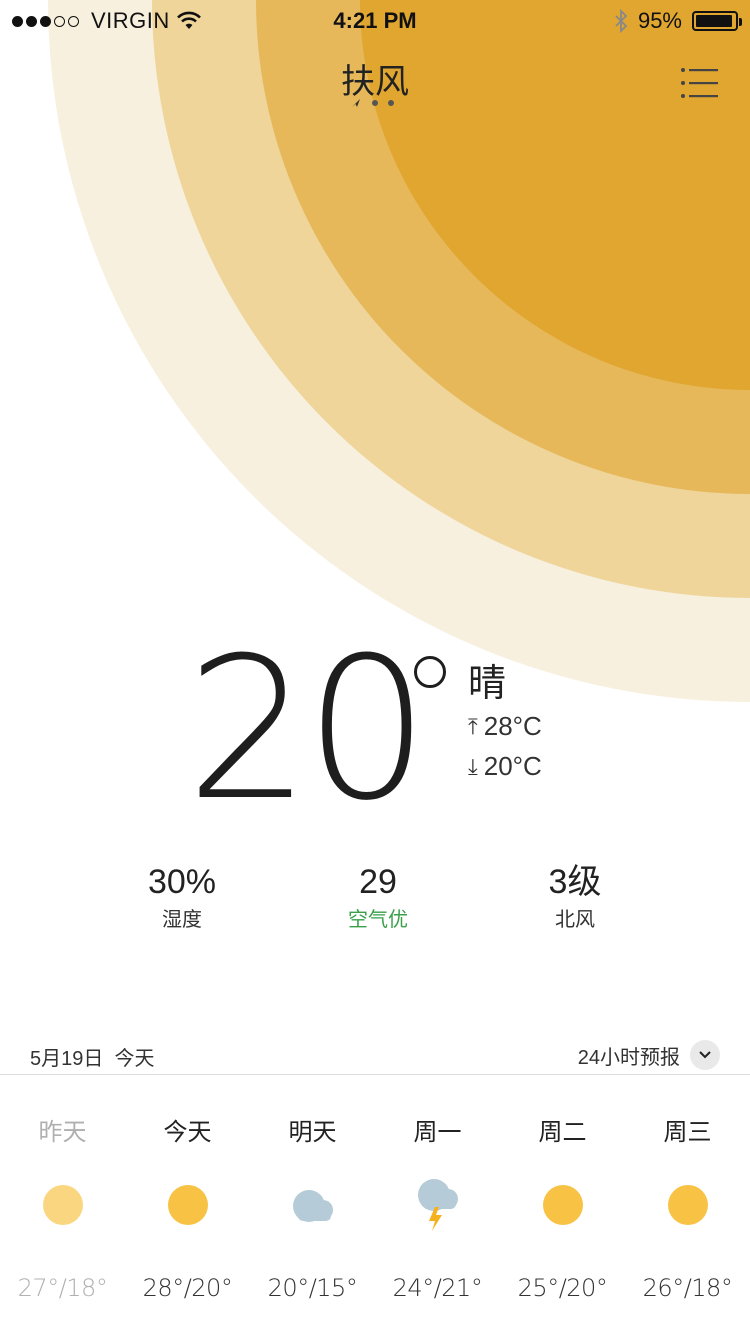  Describe the element at coordinates (700, 84) in the screenshot. I see `menu-list-icon` at that location.